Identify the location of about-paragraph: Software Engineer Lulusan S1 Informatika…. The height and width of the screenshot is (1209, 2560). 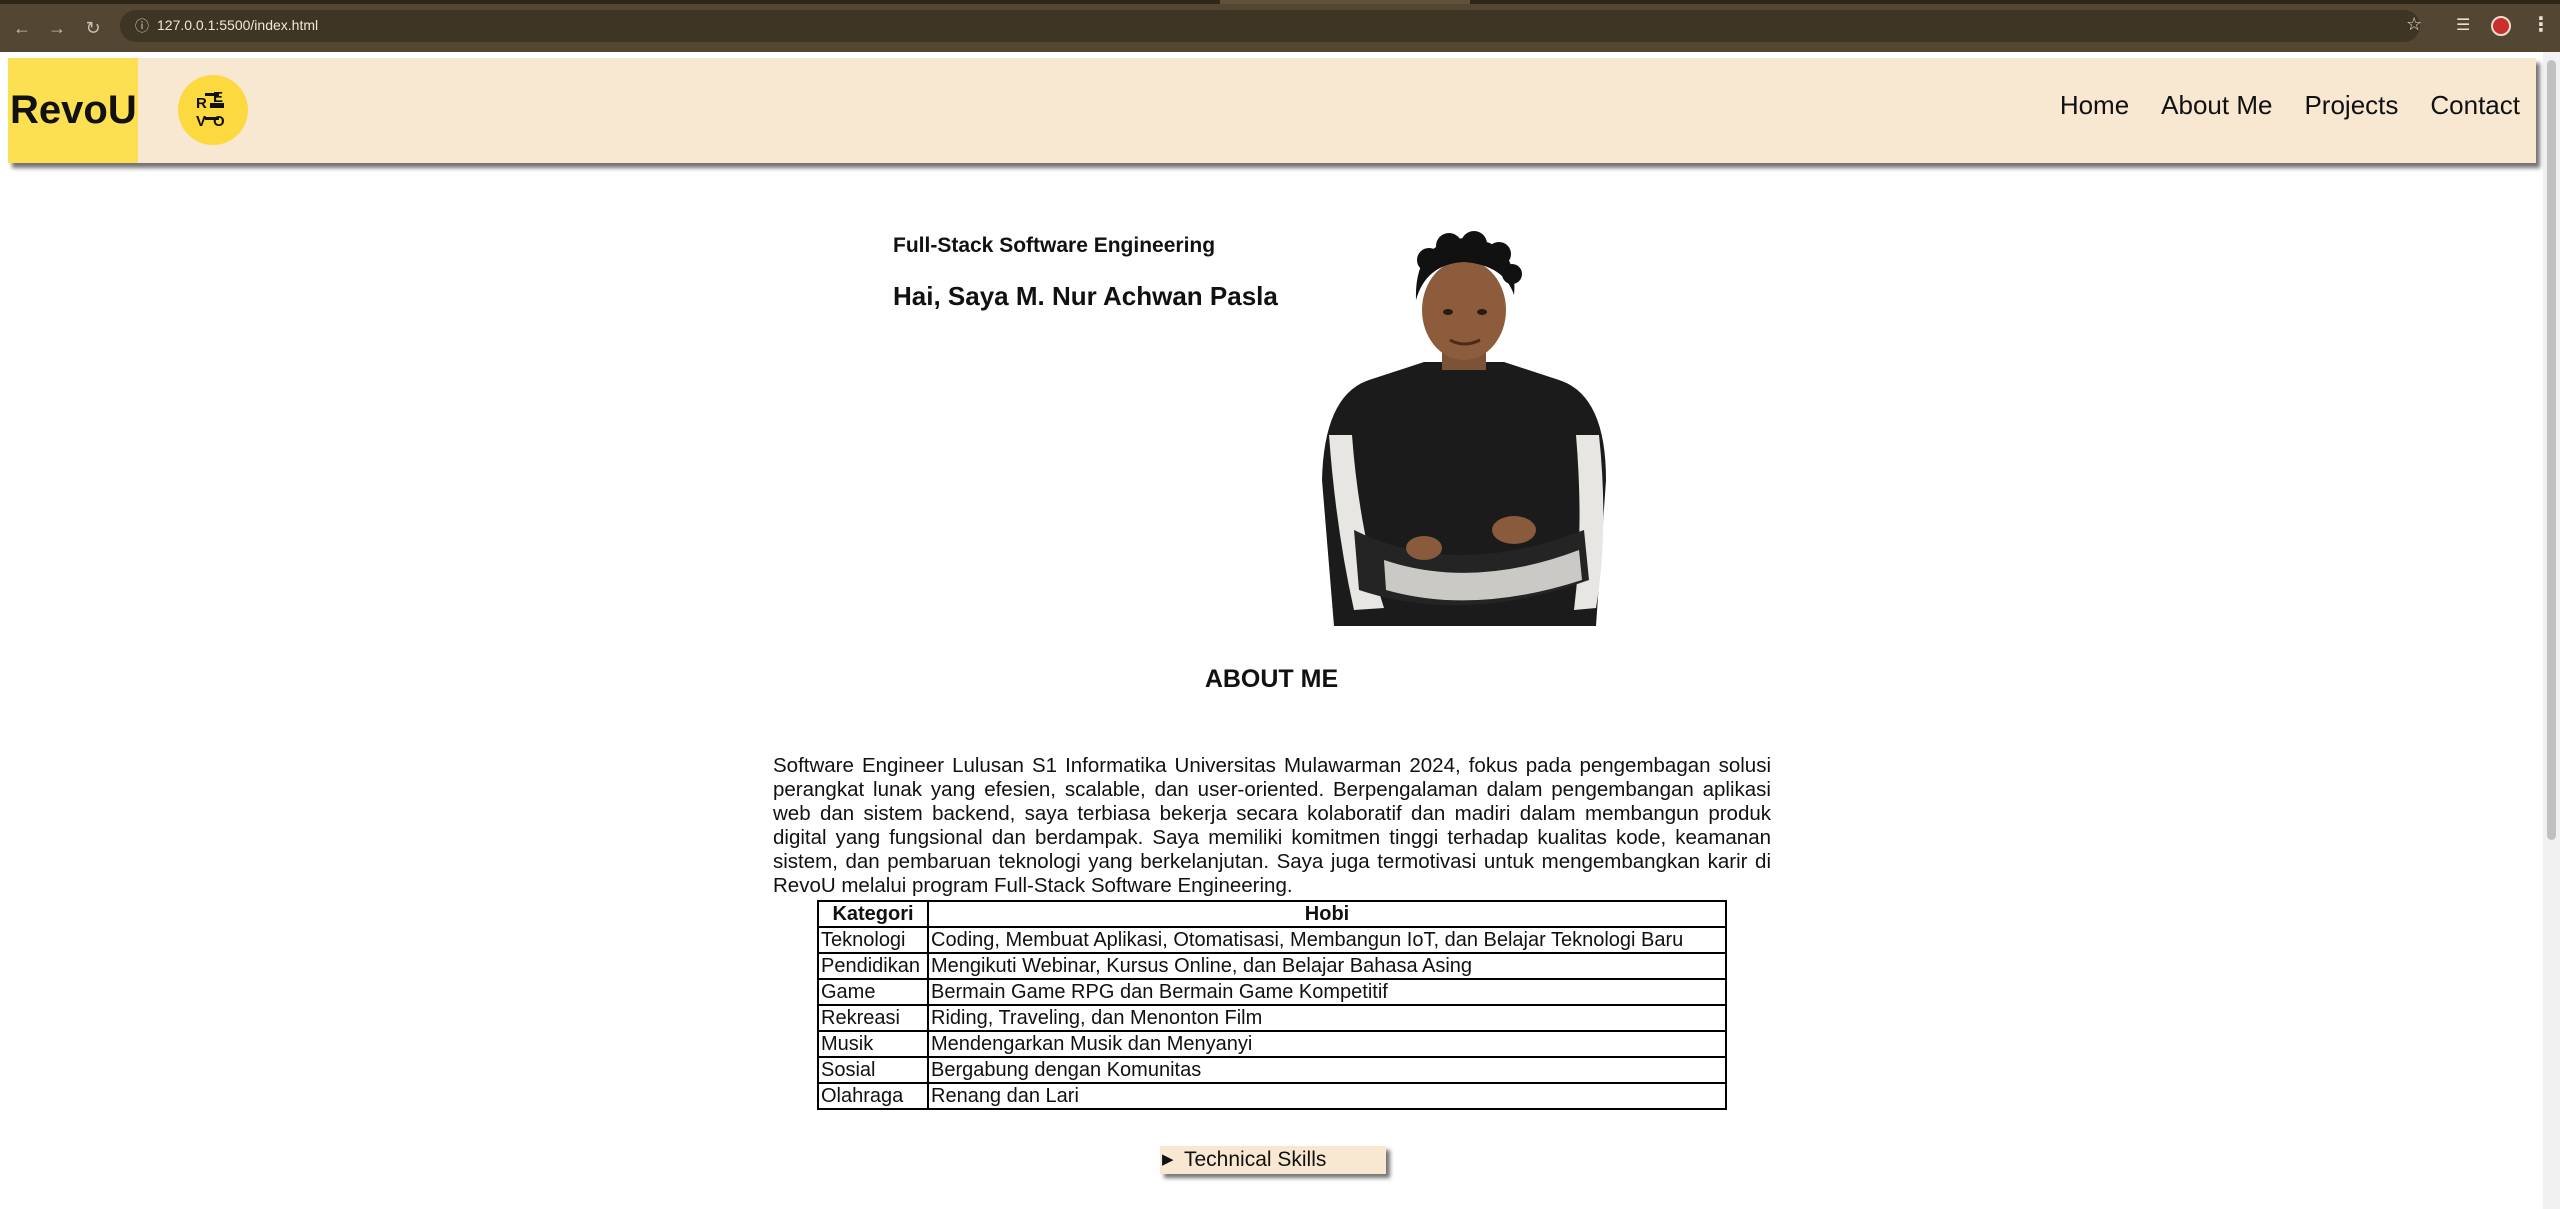
(1272, 825).